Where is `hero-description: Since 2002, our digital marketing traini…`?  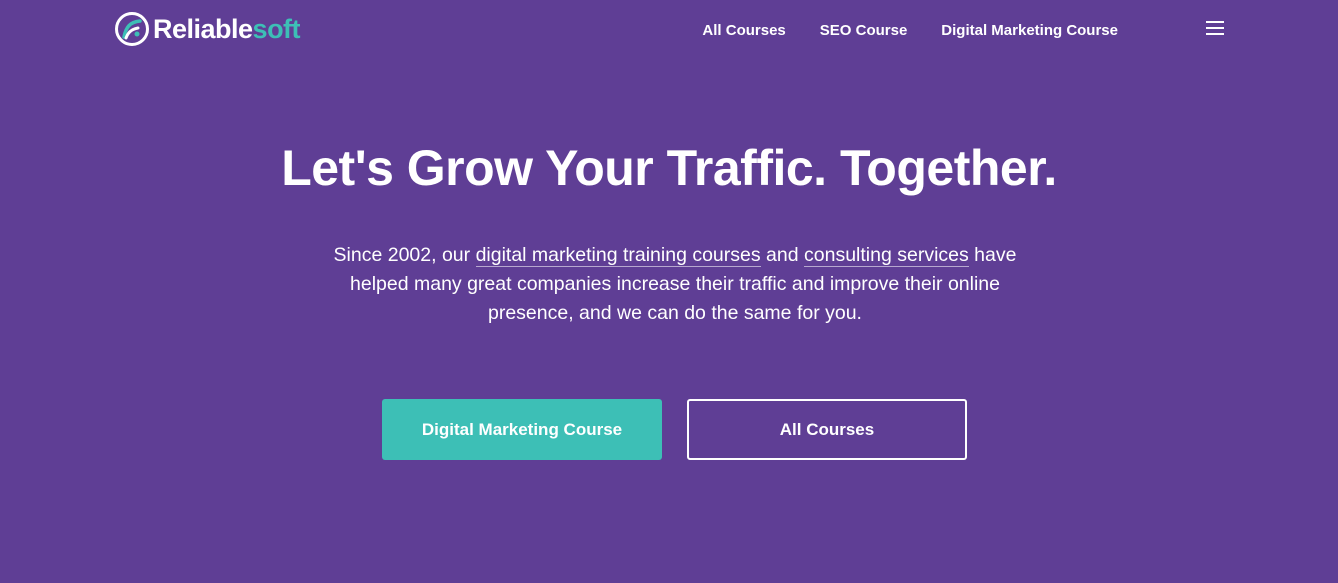
hero-description: Since 2002, our digital marketing traini… is located at coordinates (675, 284).